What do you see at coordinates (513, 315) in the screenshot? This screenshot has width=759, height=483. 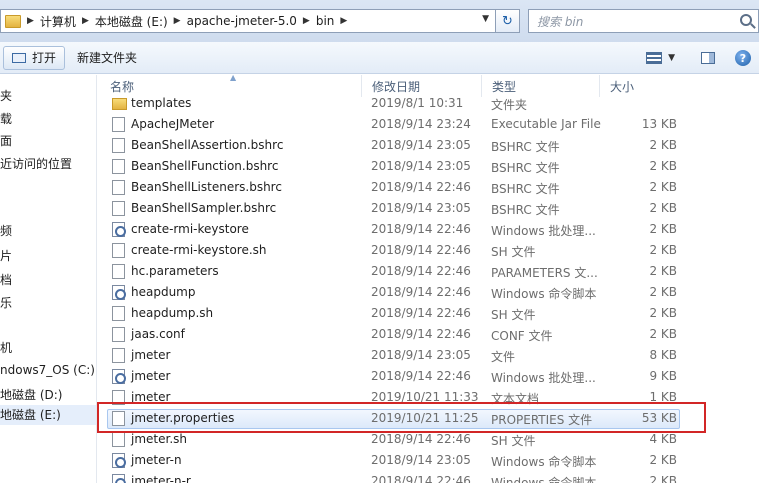 I see `file-type: SH 文件` at bounding box center [513, 315].